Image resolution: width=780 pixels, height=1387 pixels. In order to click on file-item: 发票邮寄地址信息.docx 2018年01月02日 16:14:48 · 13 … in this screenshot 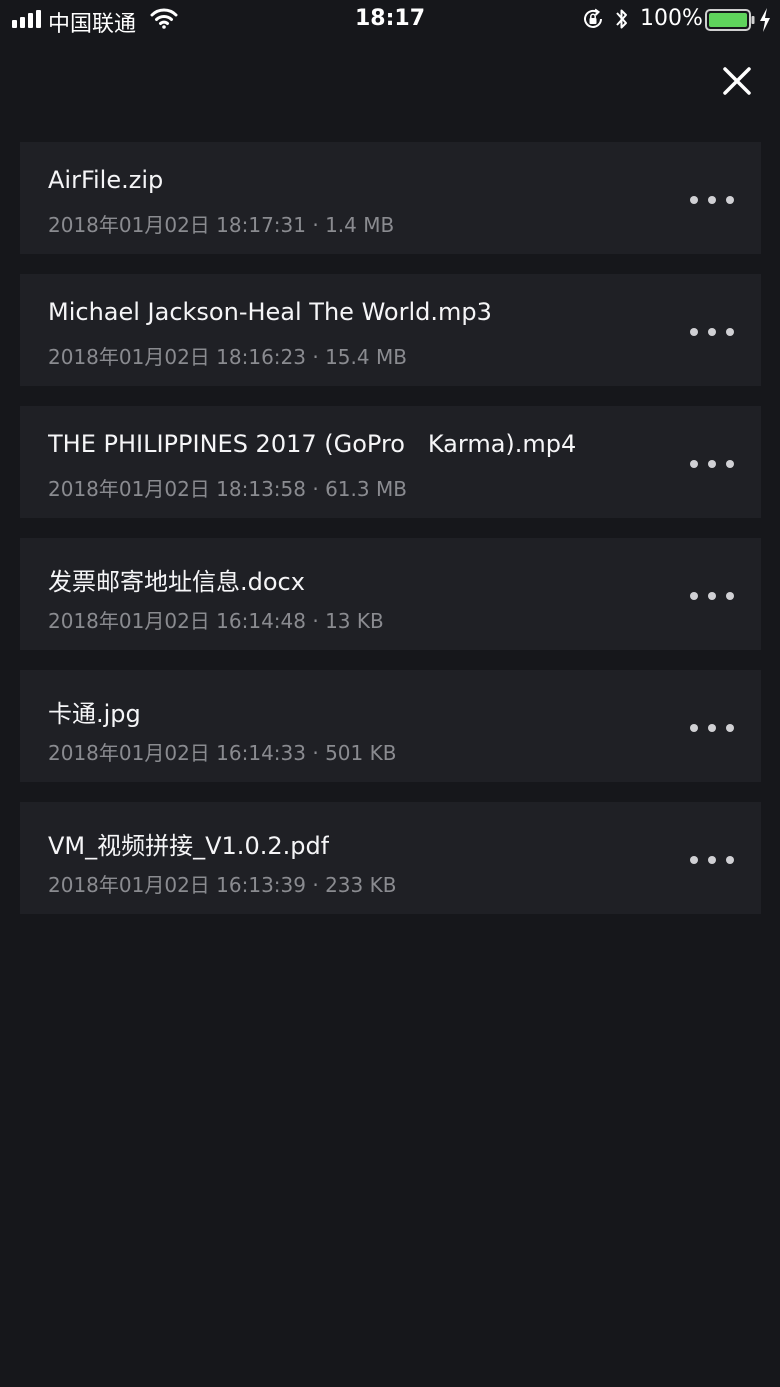, I will do `click(390, 594)`.